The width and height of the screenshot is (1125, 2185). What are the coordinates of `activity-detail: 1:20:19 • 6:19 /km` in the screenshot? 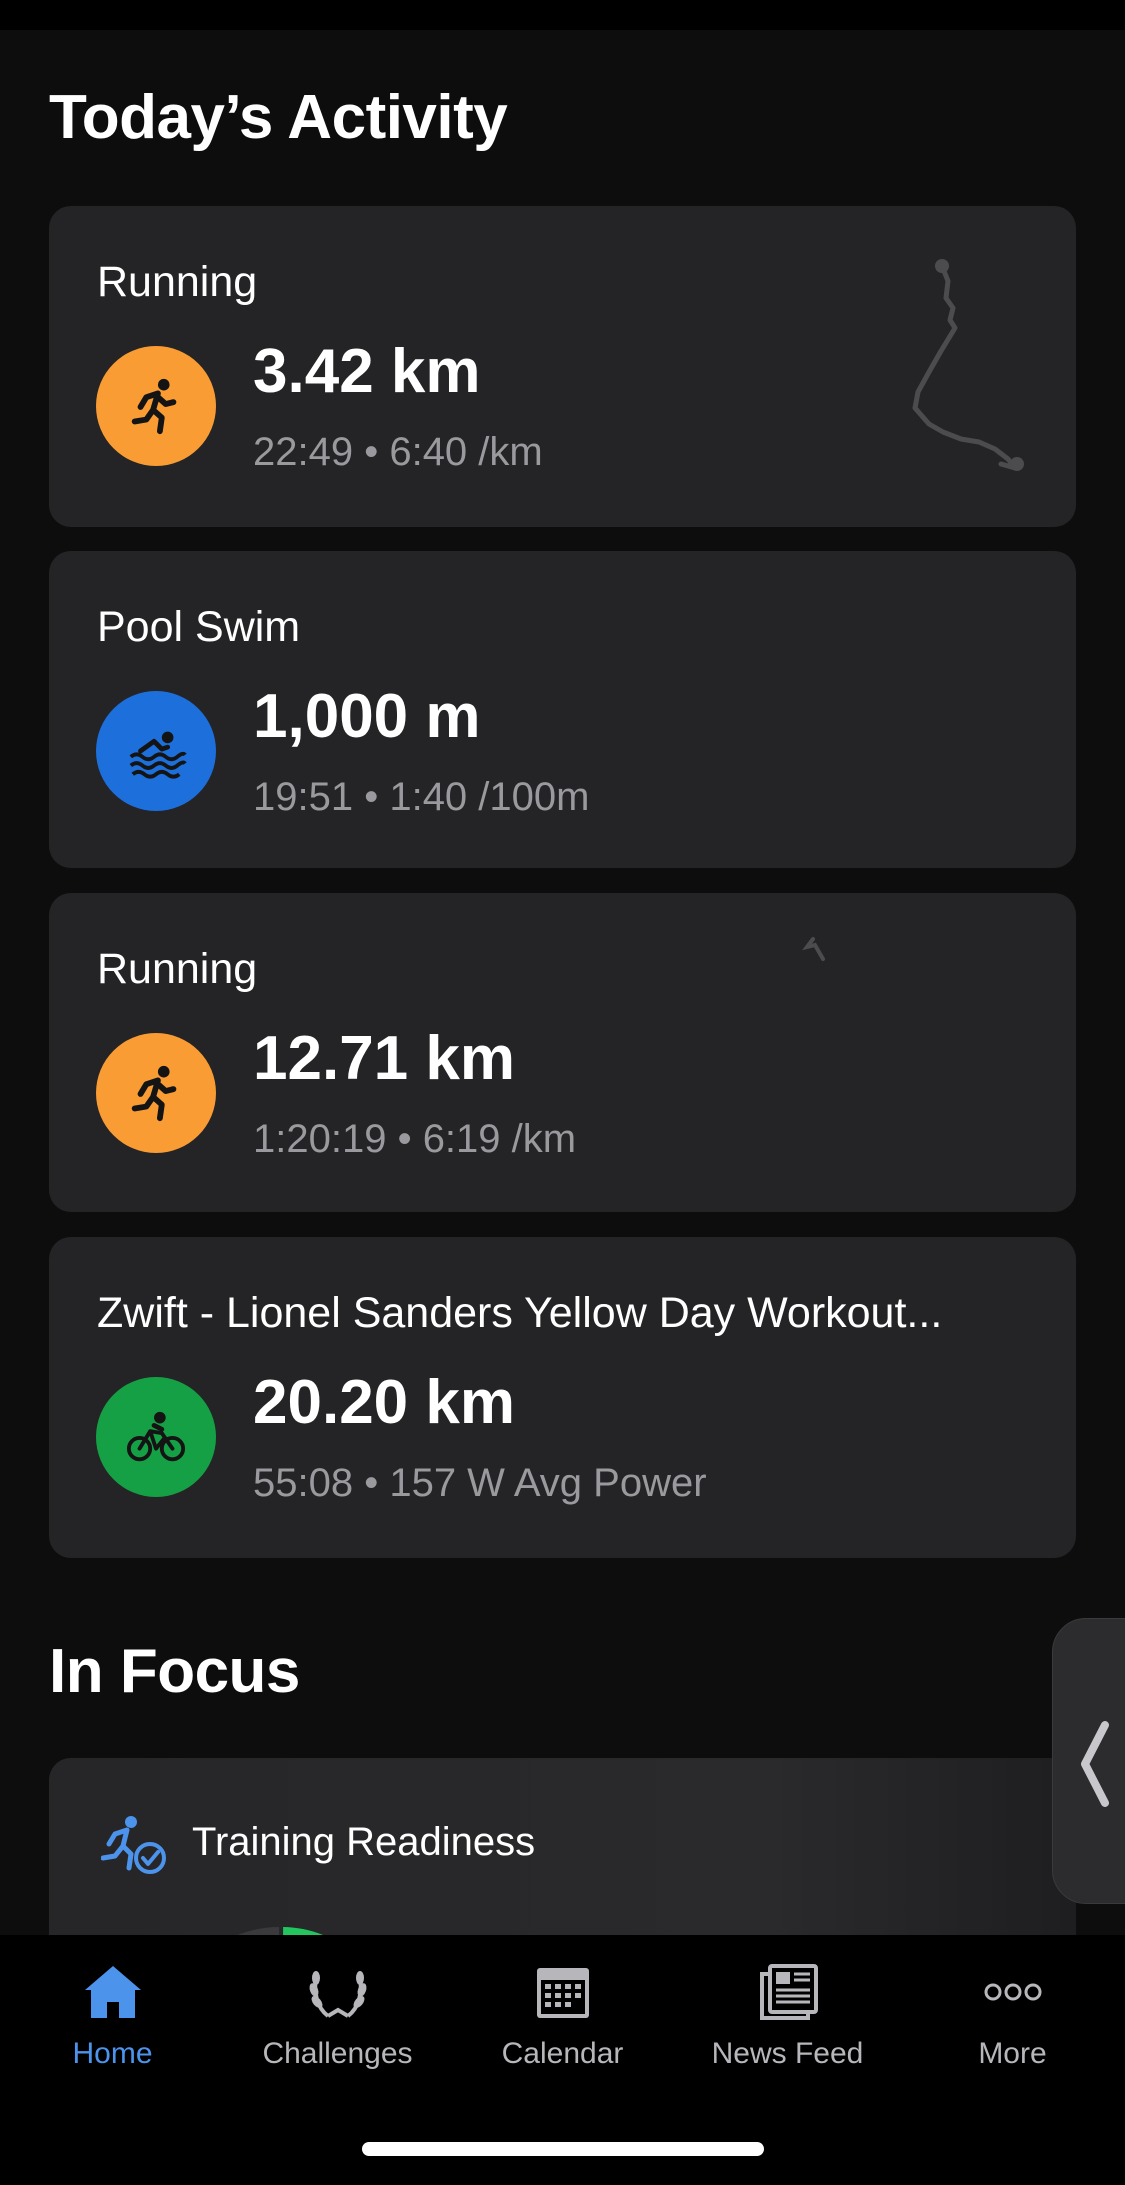 It's located at (415, 1139).